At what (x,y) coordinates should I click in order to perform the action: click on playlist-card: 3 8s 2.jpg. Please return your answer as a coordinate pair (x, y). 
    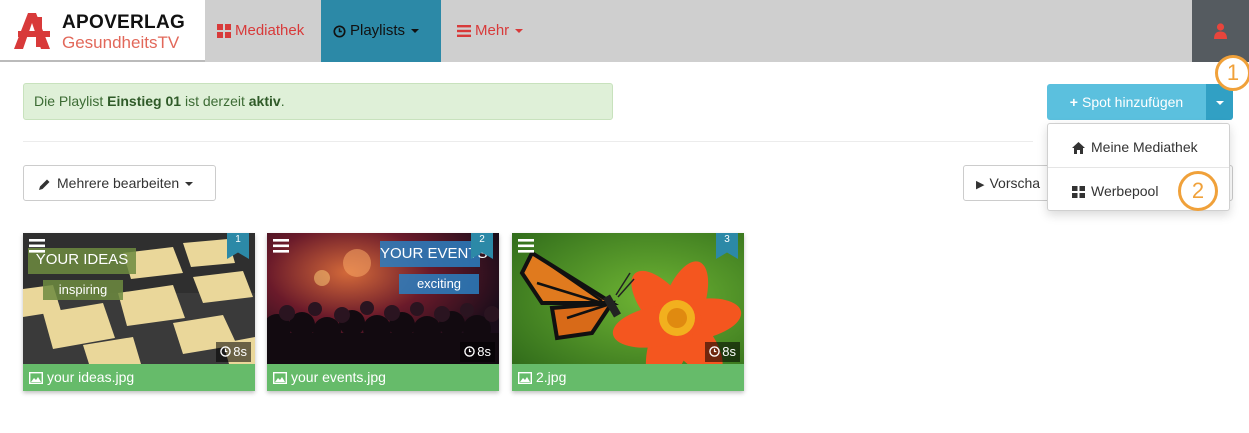
    Looking at the image, I should click on (628, 312).